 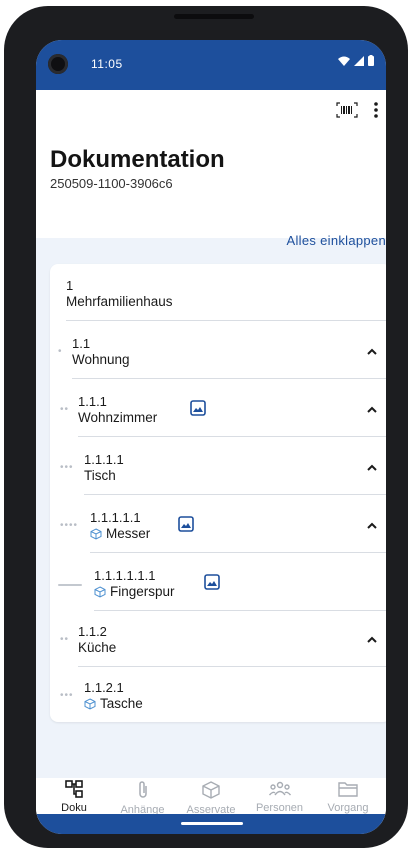 What do you see at coordinates (336, 240) in the screenshot?
I see `collapse-all-button: Alles einklappen` at bounding box center [336, 240].